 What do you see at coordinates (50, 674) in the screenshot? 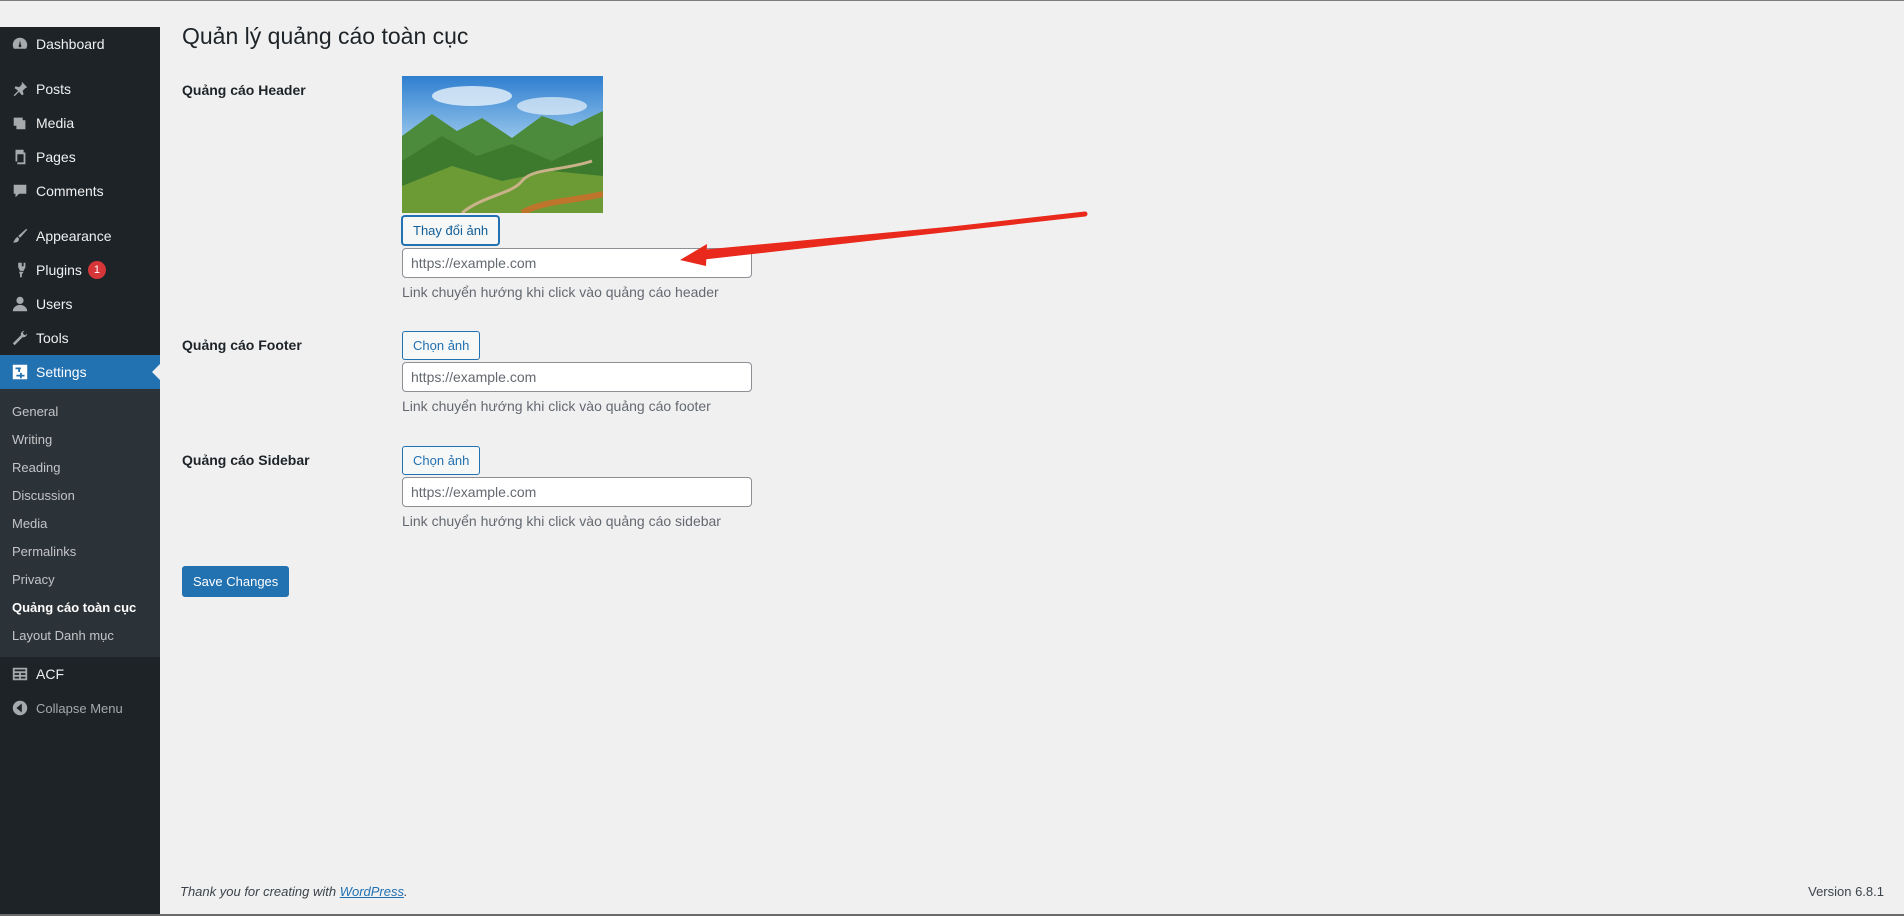
I see `menu-label: ACF` at bounding box center [50, 674].